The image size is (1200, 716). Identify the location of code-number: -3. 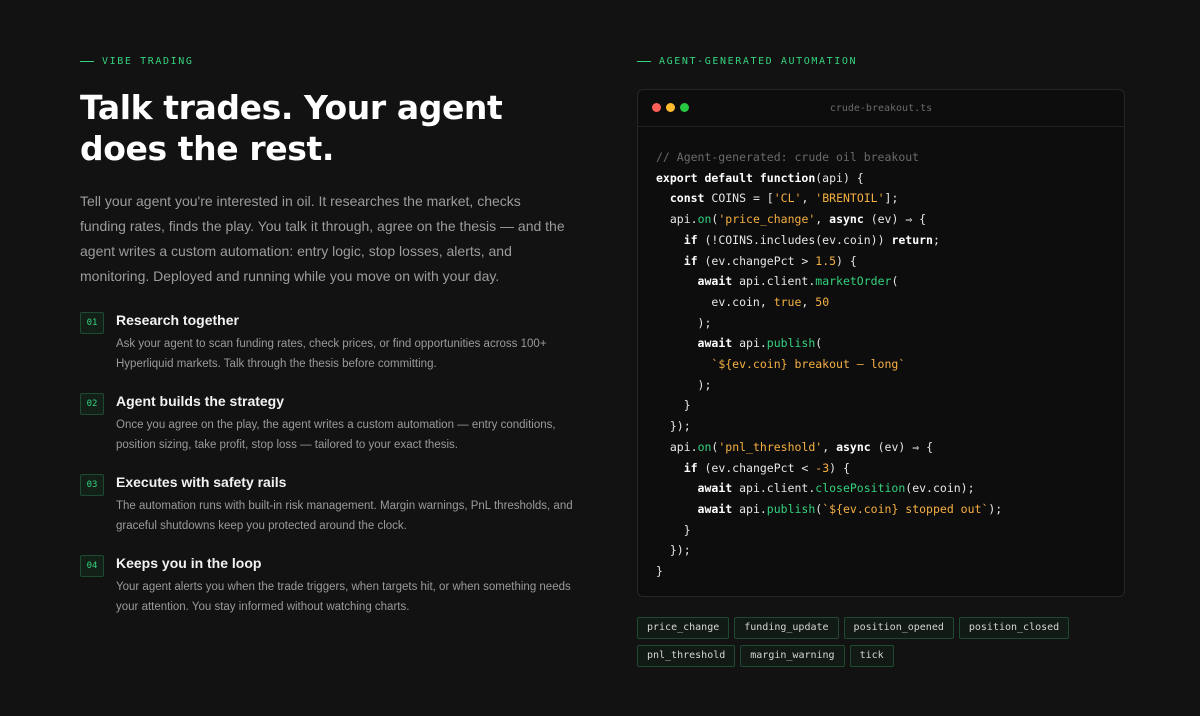
(822, 467).